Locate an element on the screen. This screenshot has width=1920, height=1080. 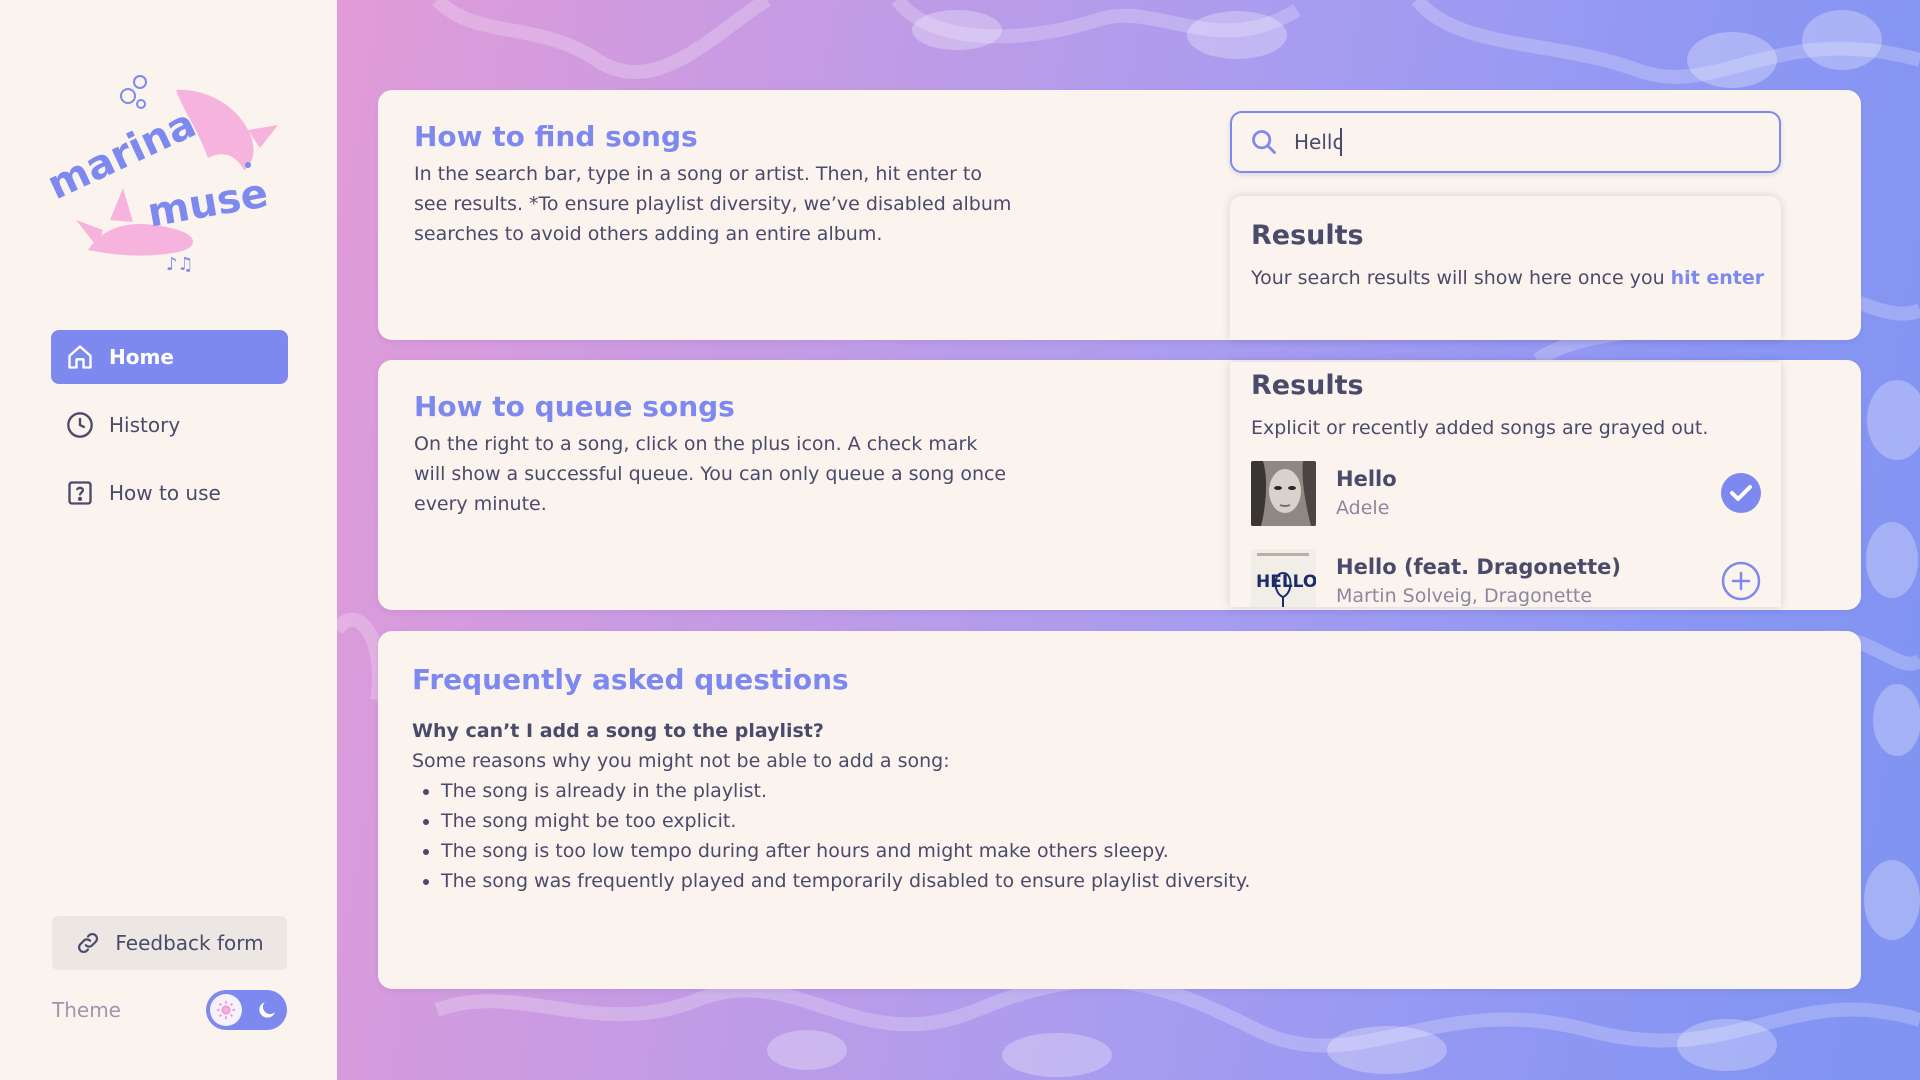
hit-enter-link: hit enter is located at coordinates (1717, 278).